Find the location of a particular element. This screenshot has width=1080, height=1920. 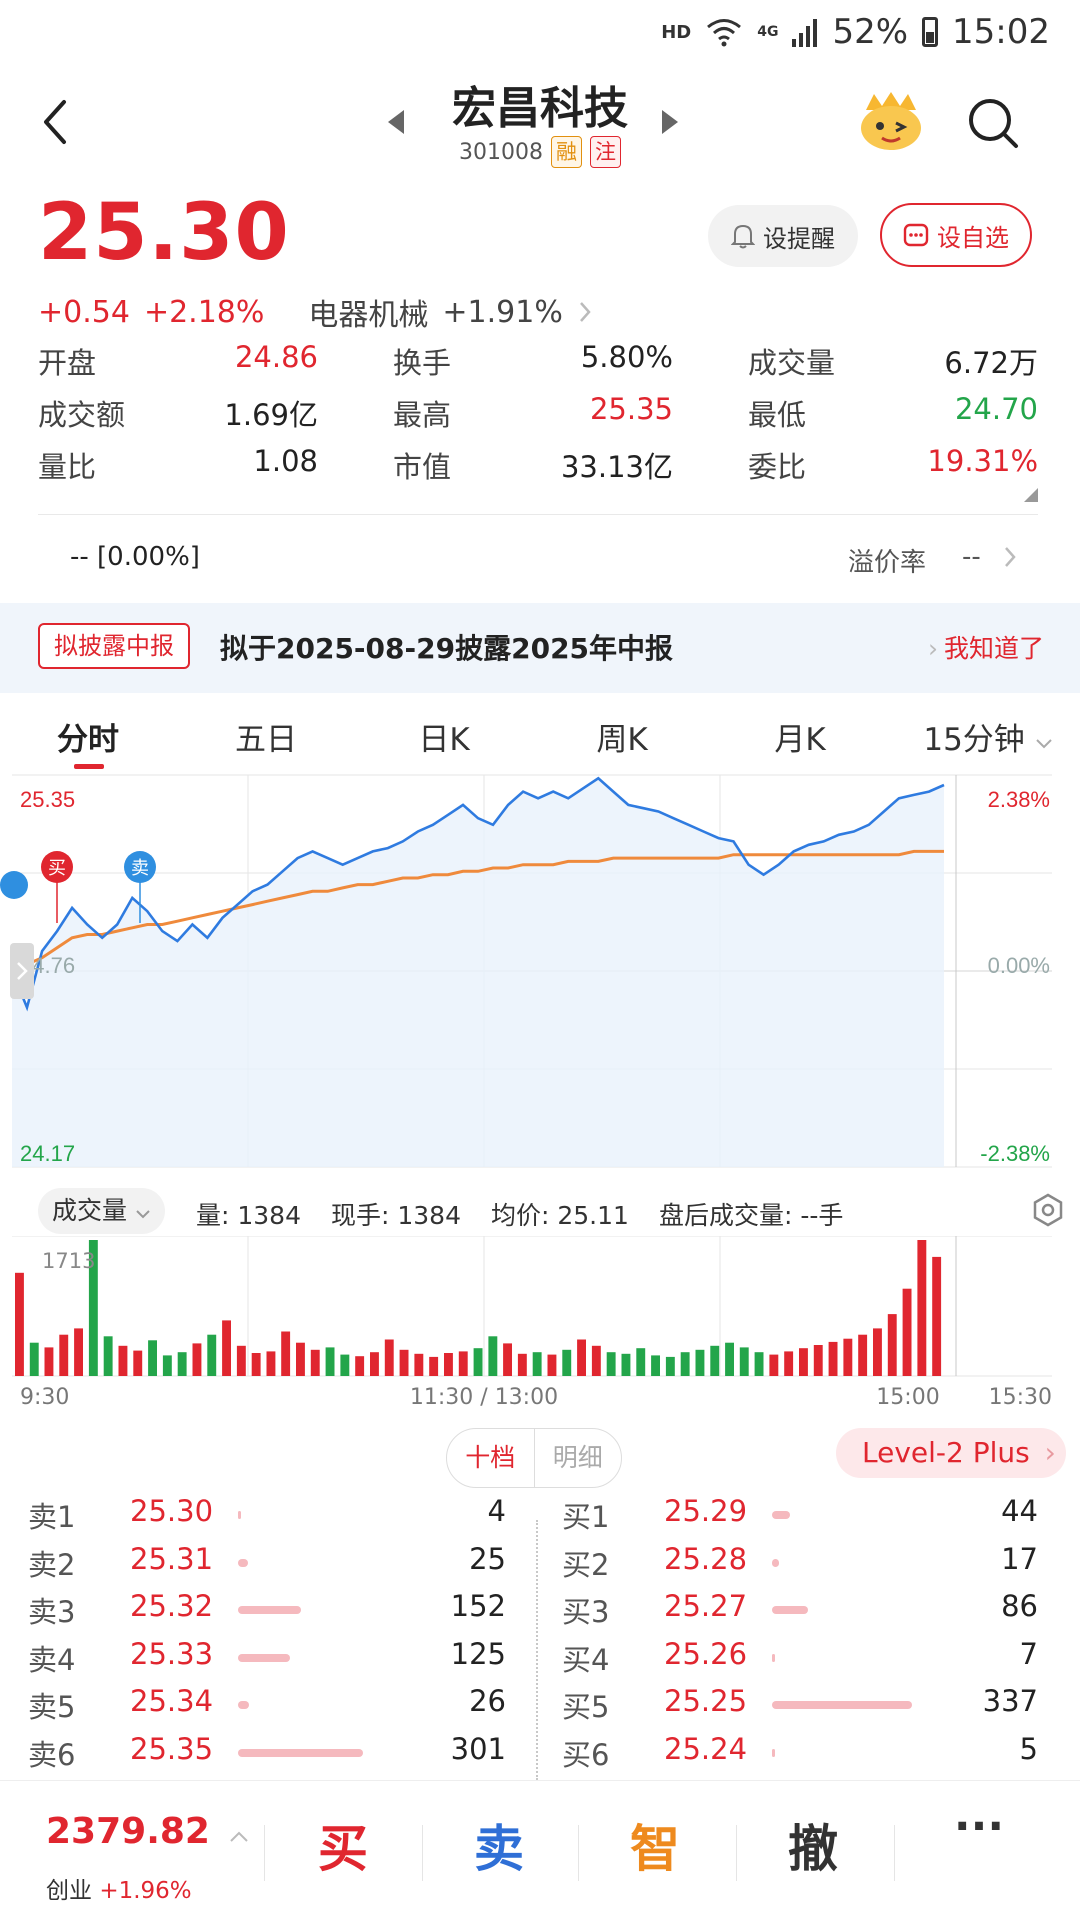

orderbook-row: 卖5 25.34 26 is located at coordinates (267, 1708).